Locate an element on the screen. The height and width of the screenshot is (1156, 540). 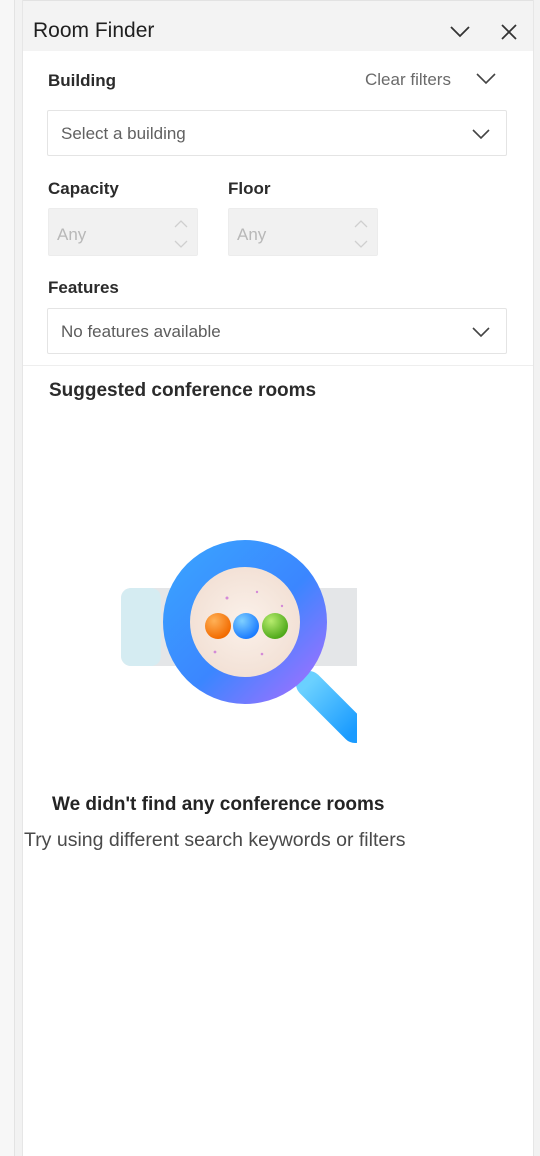
panel-header: Room Finder is located at coordinates (278, 25).